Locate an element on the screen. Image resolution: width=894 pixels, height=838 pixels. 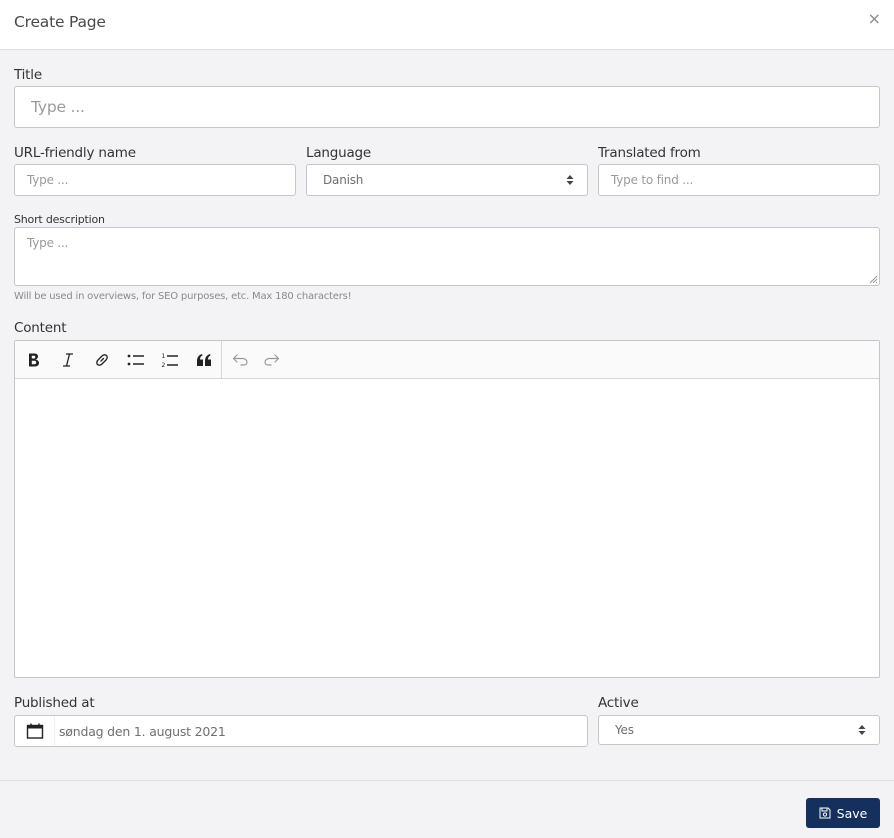
calendar-button is located at coordinates (35, 731).